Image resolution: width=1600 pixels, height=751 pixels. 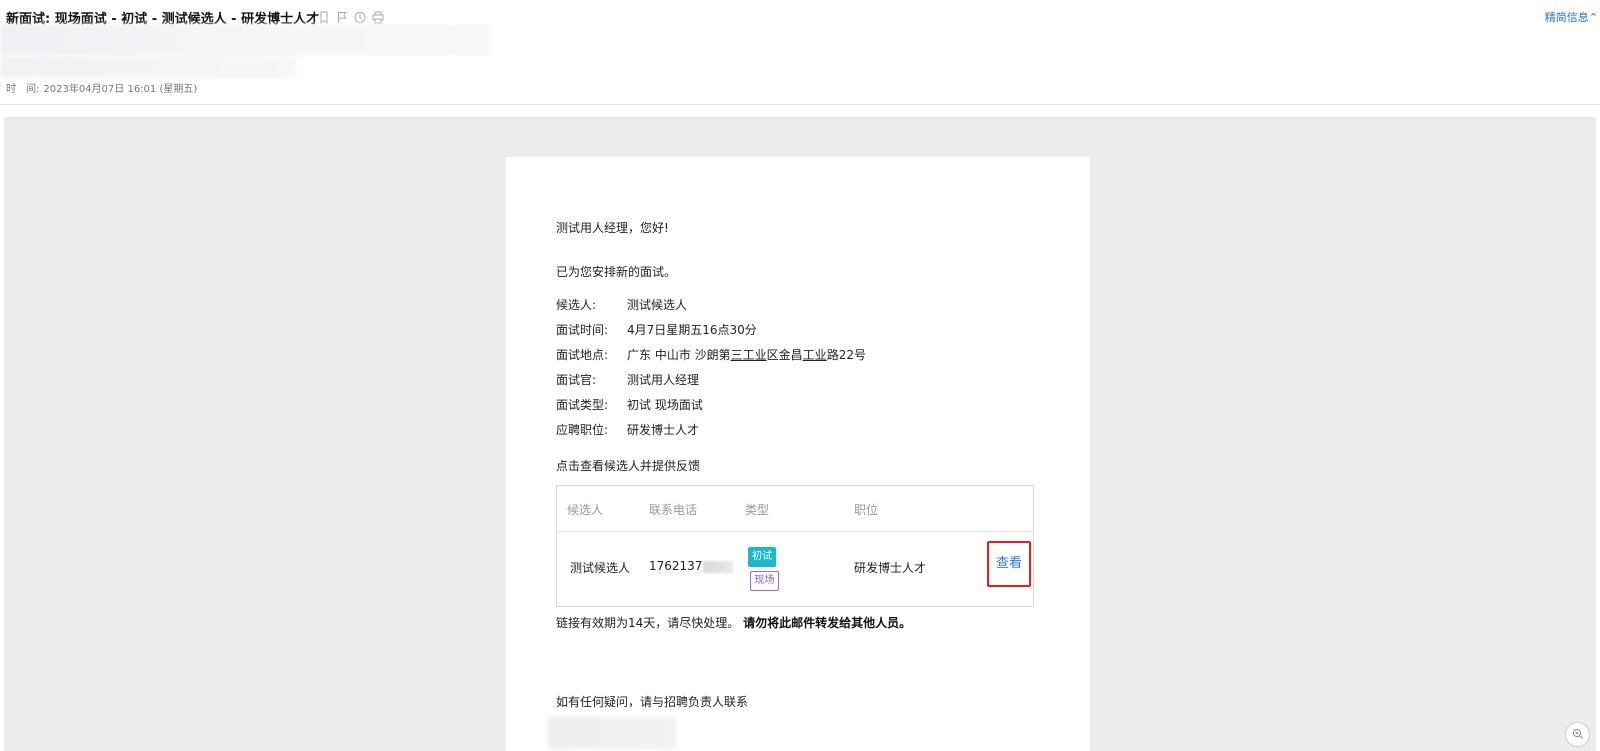 What do you see at coordinates (148, 67) in the screenshot?
I see `redacted-sender` at bounding box center [148, 67].